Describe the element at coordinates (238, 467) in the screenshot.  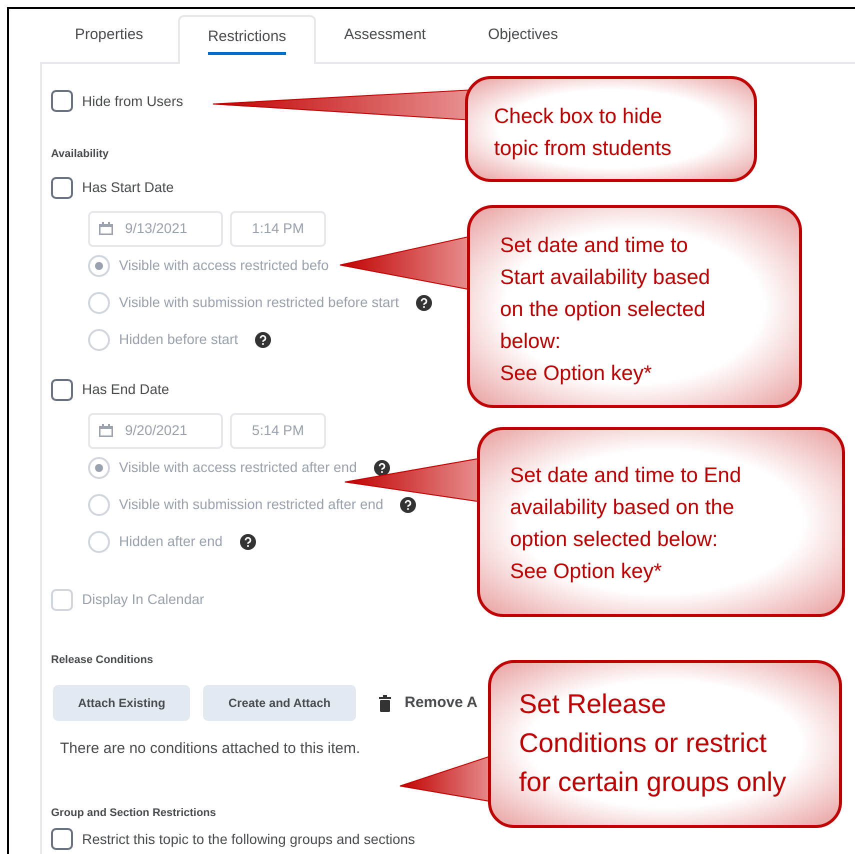
I see `radio-label: Visible with access restricted after end` at that location.